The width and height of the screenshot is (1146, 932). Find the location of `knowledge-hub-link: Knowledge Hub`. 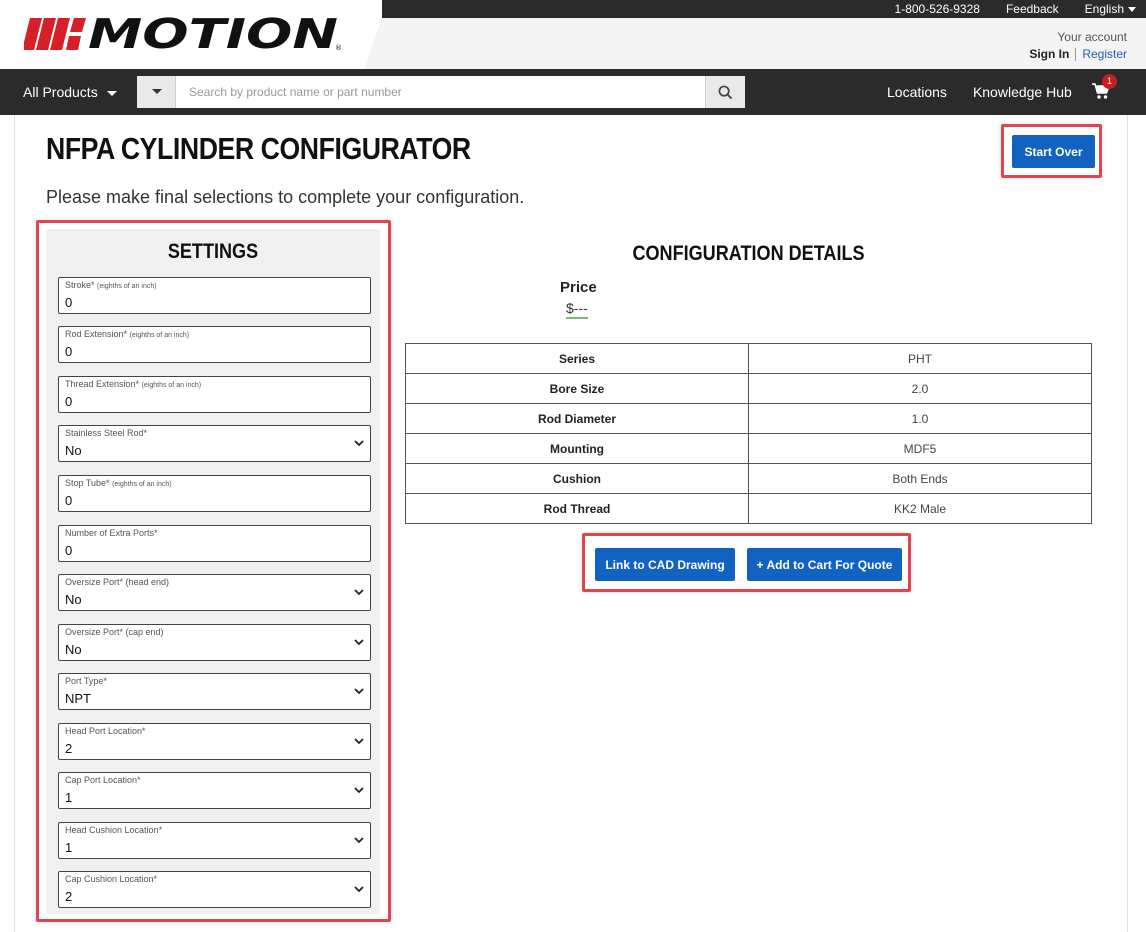

knowledge-hub-link: Knowledge Hub is located at coordinates (1022, 92).